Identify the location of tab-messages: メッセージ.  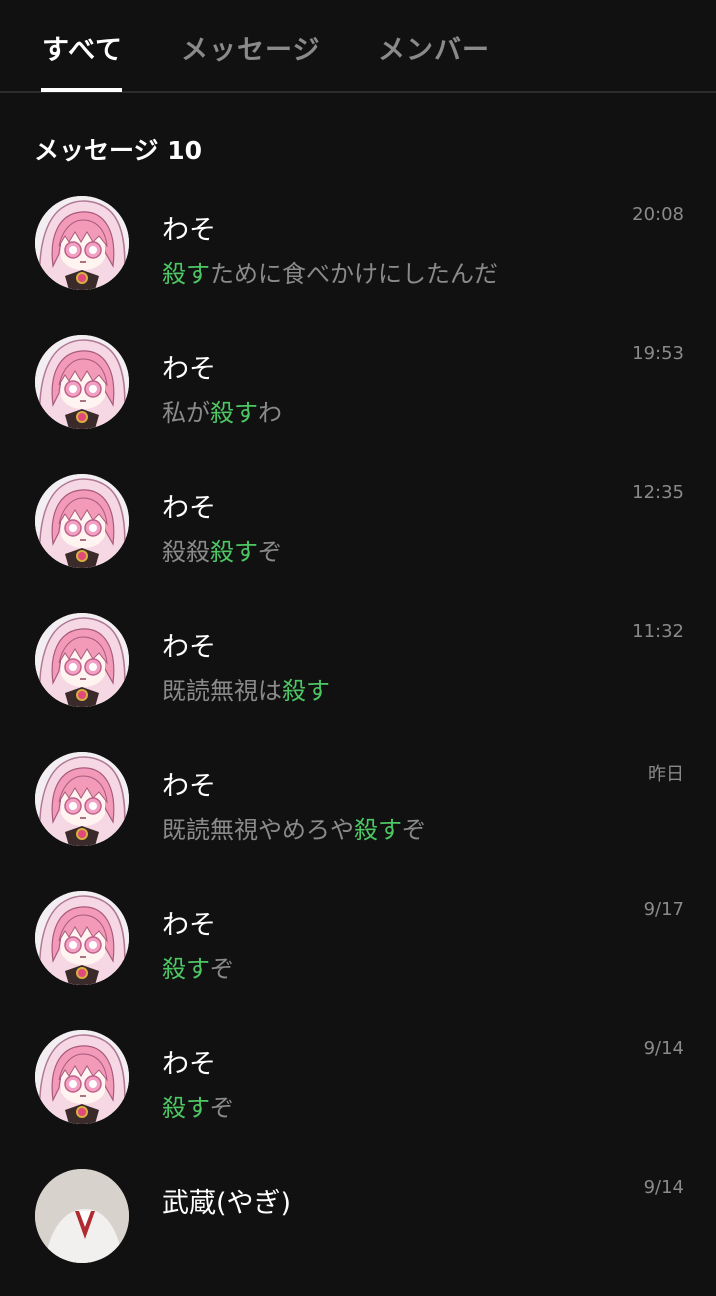
(250, 47).